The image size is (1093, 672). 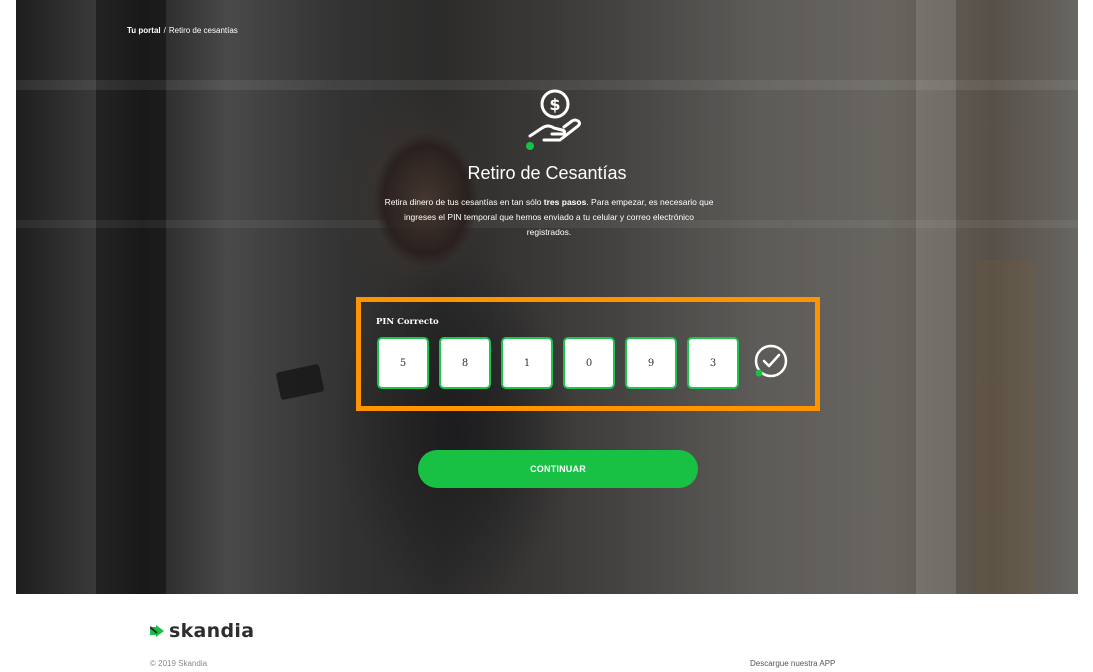 I want to click on pin-highlight-frame, so click(x=588, y=354).